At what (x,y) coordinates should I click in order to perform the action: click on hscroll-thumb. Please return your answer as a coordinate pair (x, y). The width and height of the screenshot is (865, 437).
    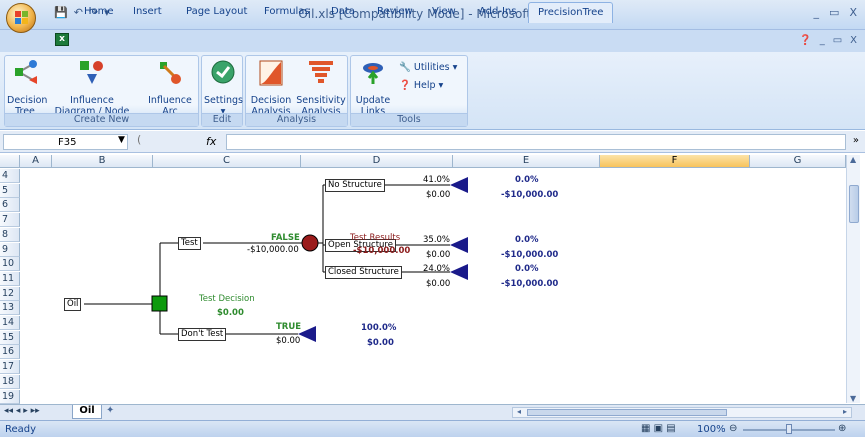
    Looking at the image, I should click on (627, 412).